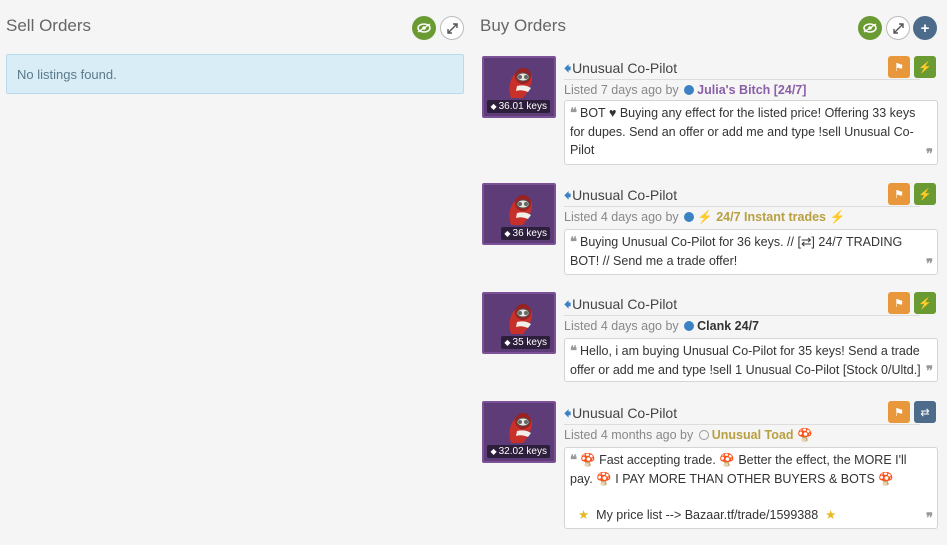 The width and height of the screenshot is (947, 545). What do you see at coordinates (806, 242) in the screenshot?
I see `swap-glyph-icon: ⇄` at bounding box center [806, 242].